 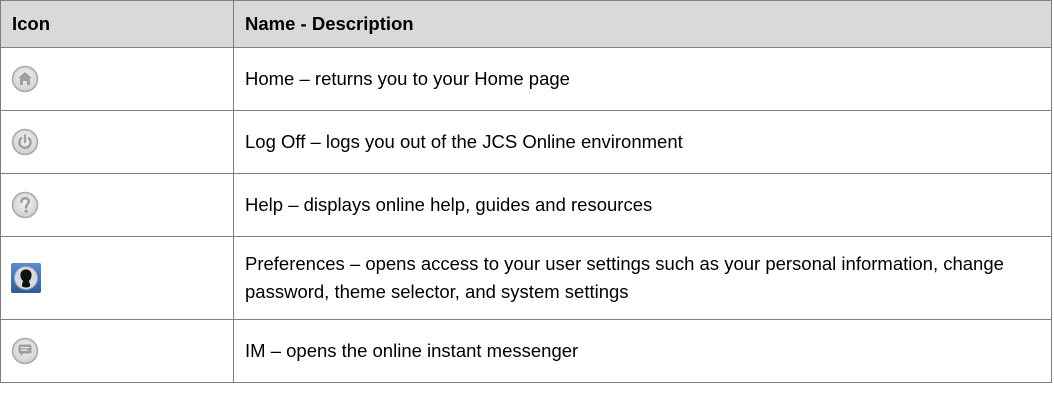 I want to click on table-header-row: Icon Name - Description, so click(x=526, y=24).